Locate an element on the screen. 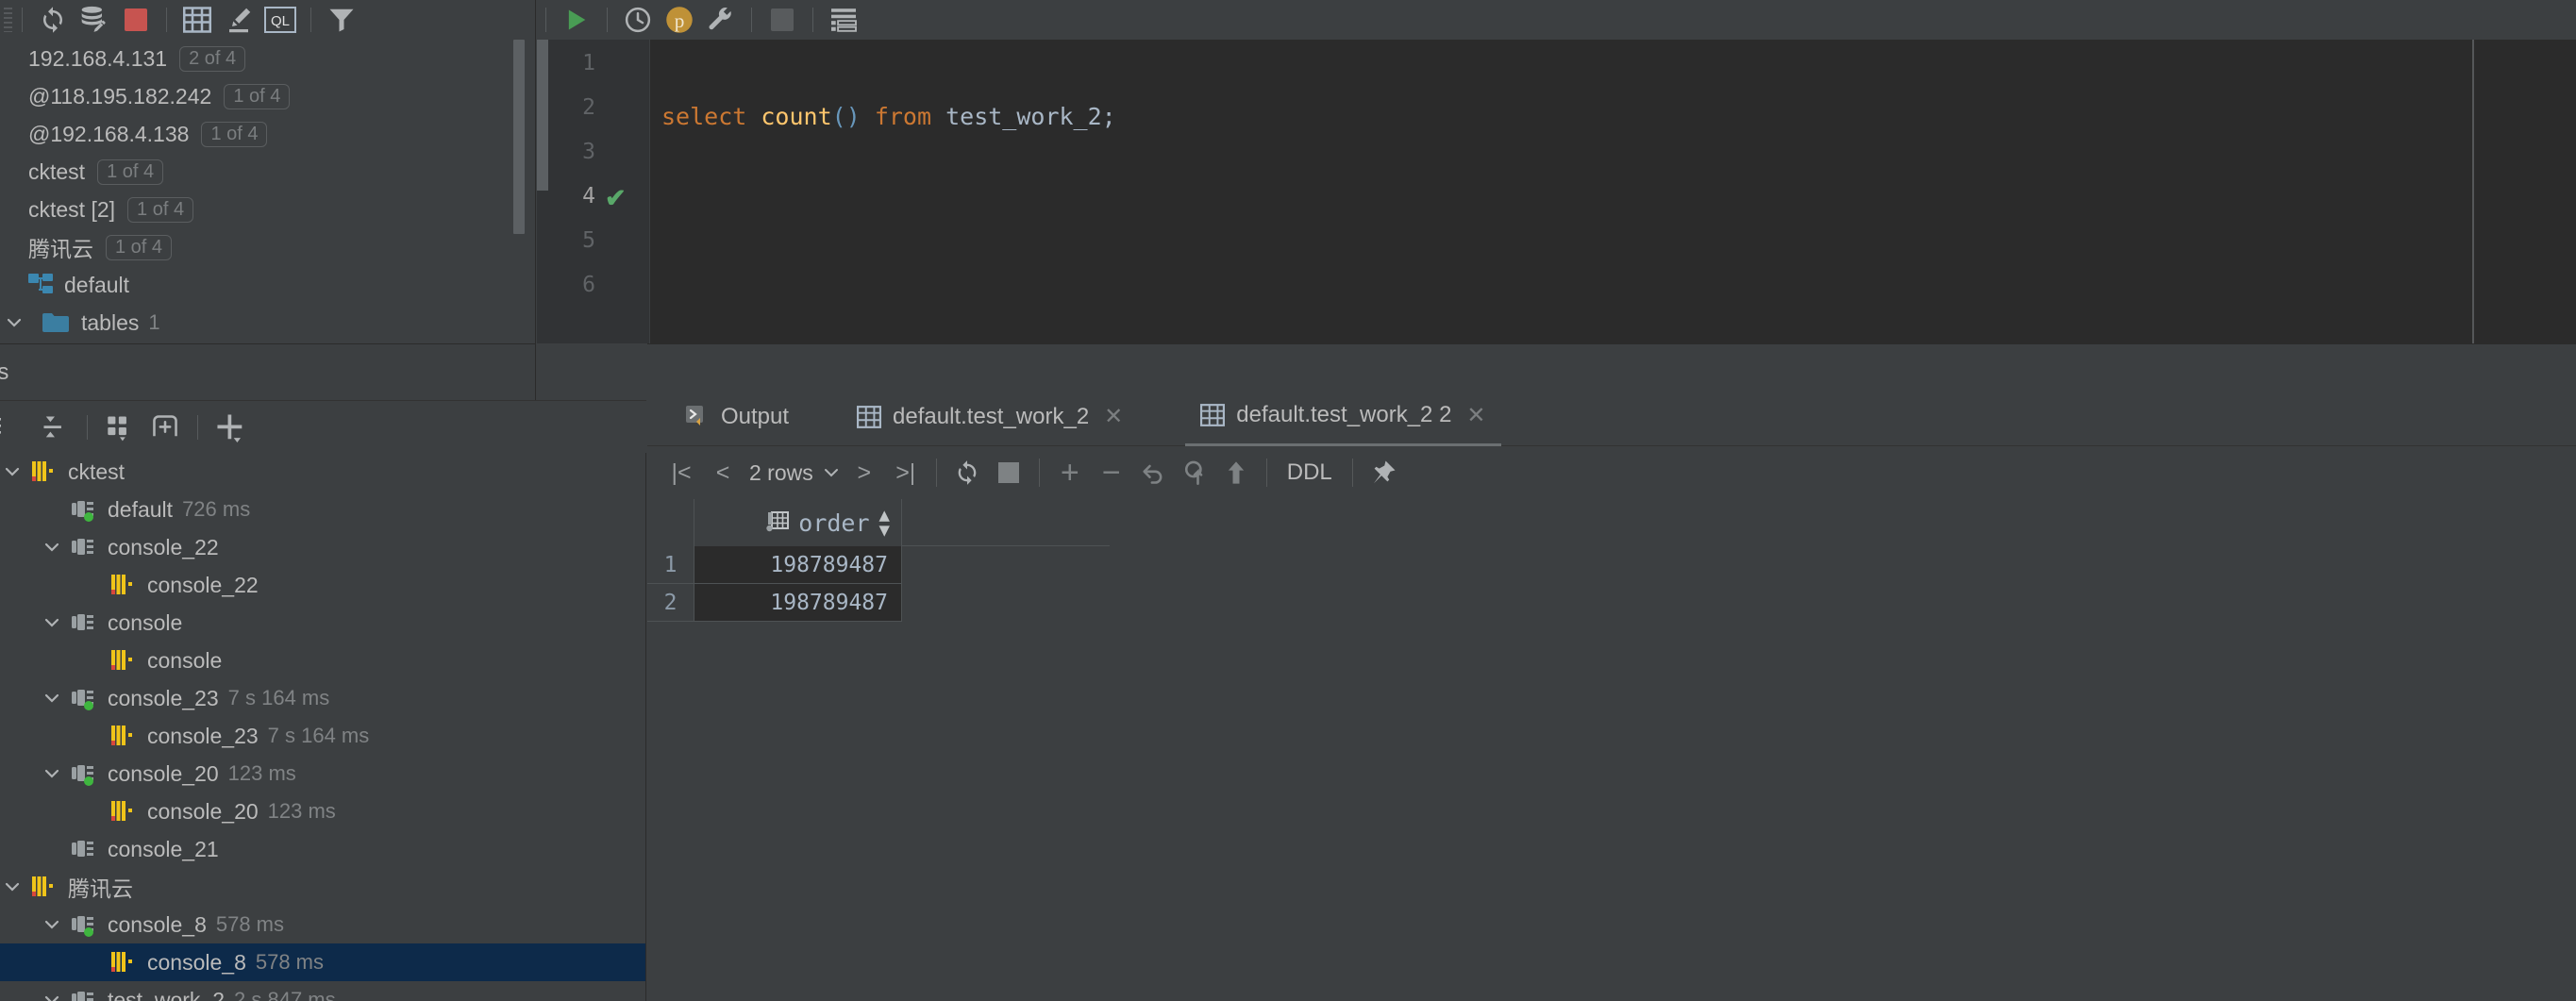 The image size is (2576, 1001). db-tree-item-default: default is located at coordinates (267, 285).